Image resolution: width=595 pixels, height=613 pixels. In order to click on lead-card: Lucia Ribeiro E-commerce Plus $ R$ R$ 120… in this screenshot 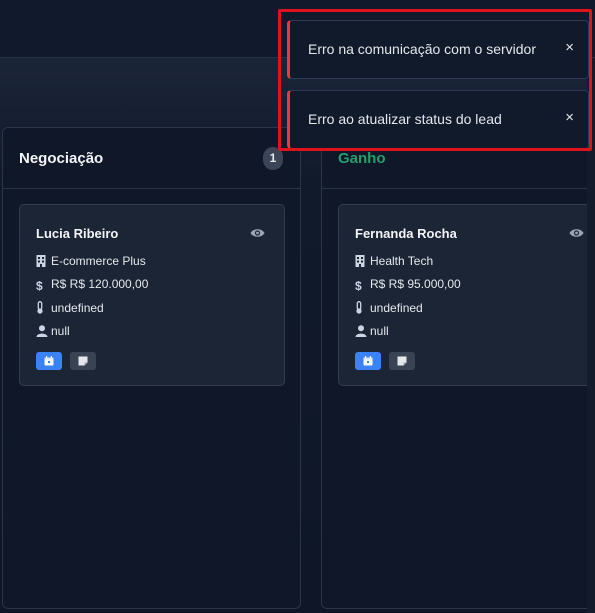, I will do `click(152, 295)`.